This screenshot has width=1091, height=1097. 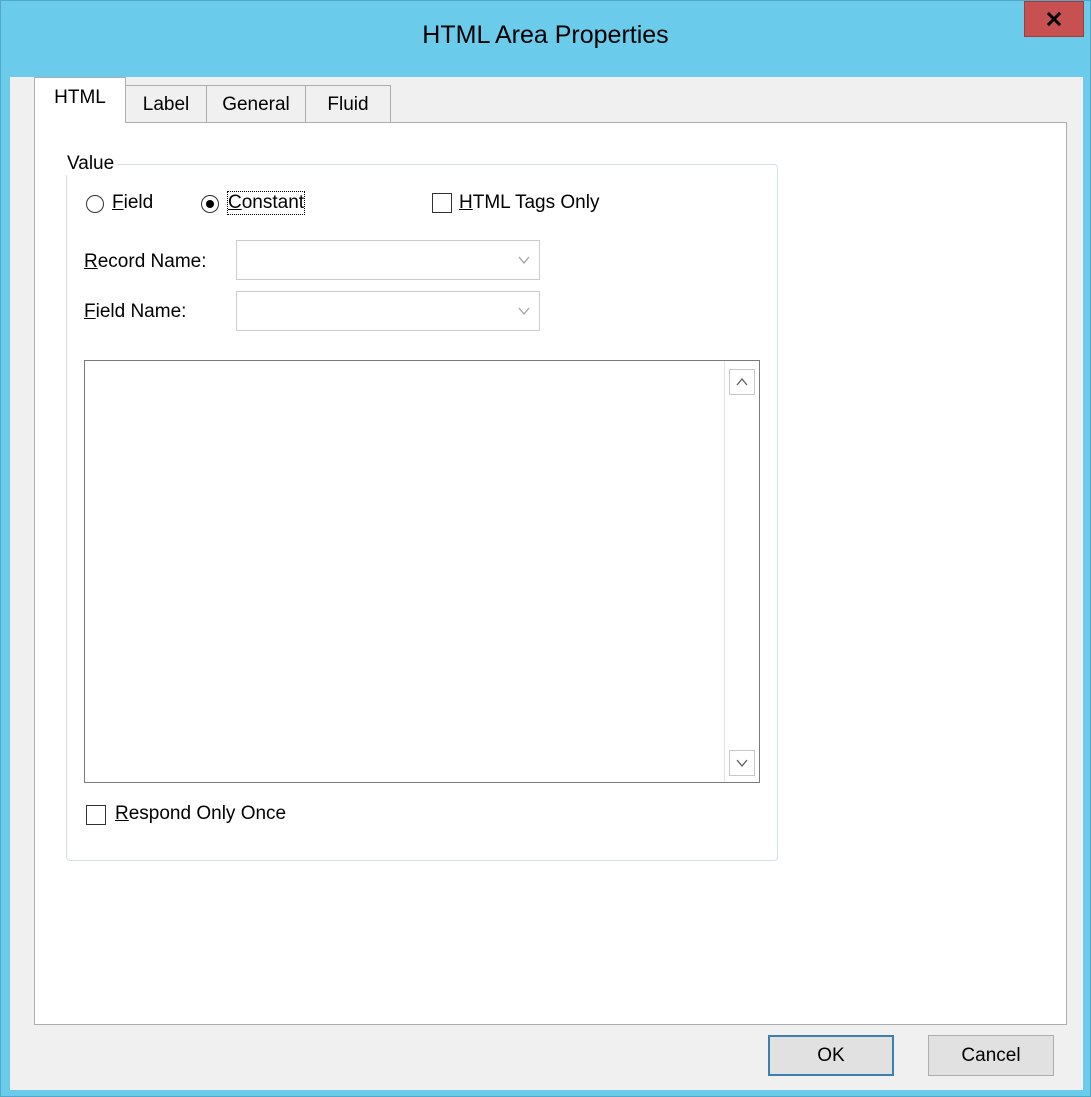 I want to click on cancel-button: Cancel, so click(x=991, y=1055).